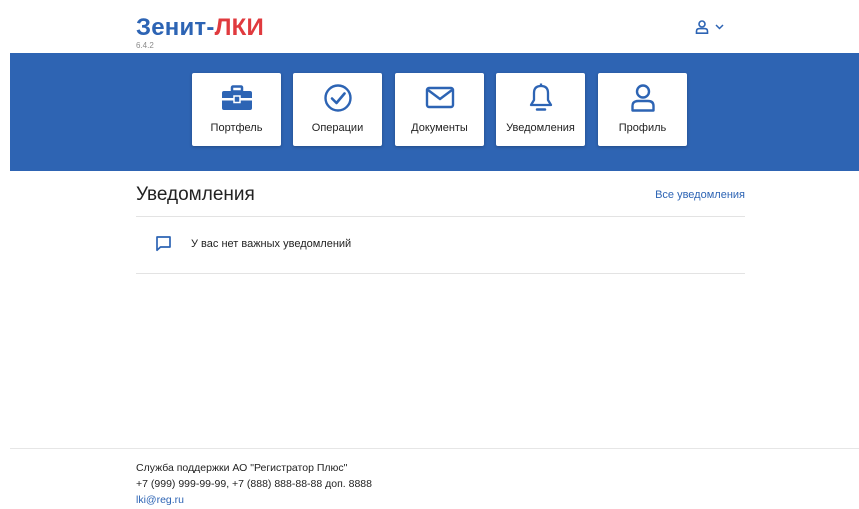  I want to click on nav-tile-documents: Документы, so click(439, 109).